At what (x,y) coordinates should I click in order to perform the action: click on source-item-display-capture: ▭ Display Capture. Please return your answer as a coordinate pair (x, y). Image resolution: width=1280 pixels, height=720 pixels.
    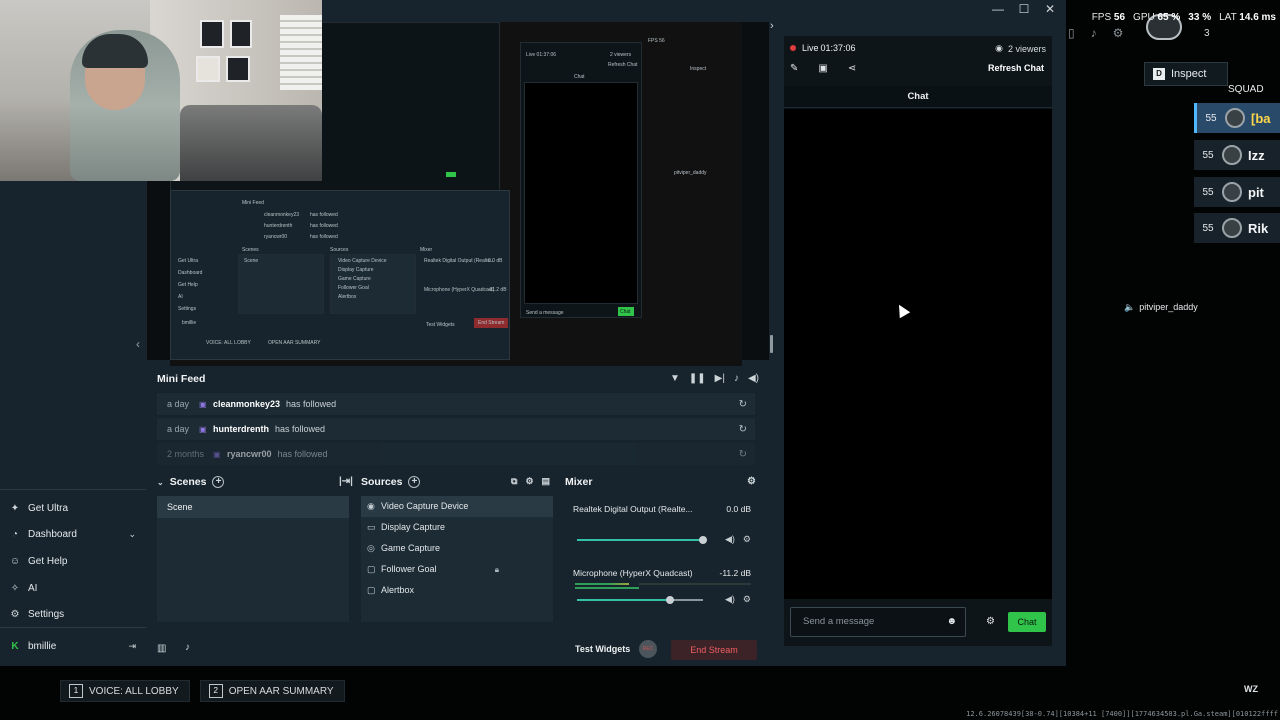
    Looking at the image, I should click on (457, 527).